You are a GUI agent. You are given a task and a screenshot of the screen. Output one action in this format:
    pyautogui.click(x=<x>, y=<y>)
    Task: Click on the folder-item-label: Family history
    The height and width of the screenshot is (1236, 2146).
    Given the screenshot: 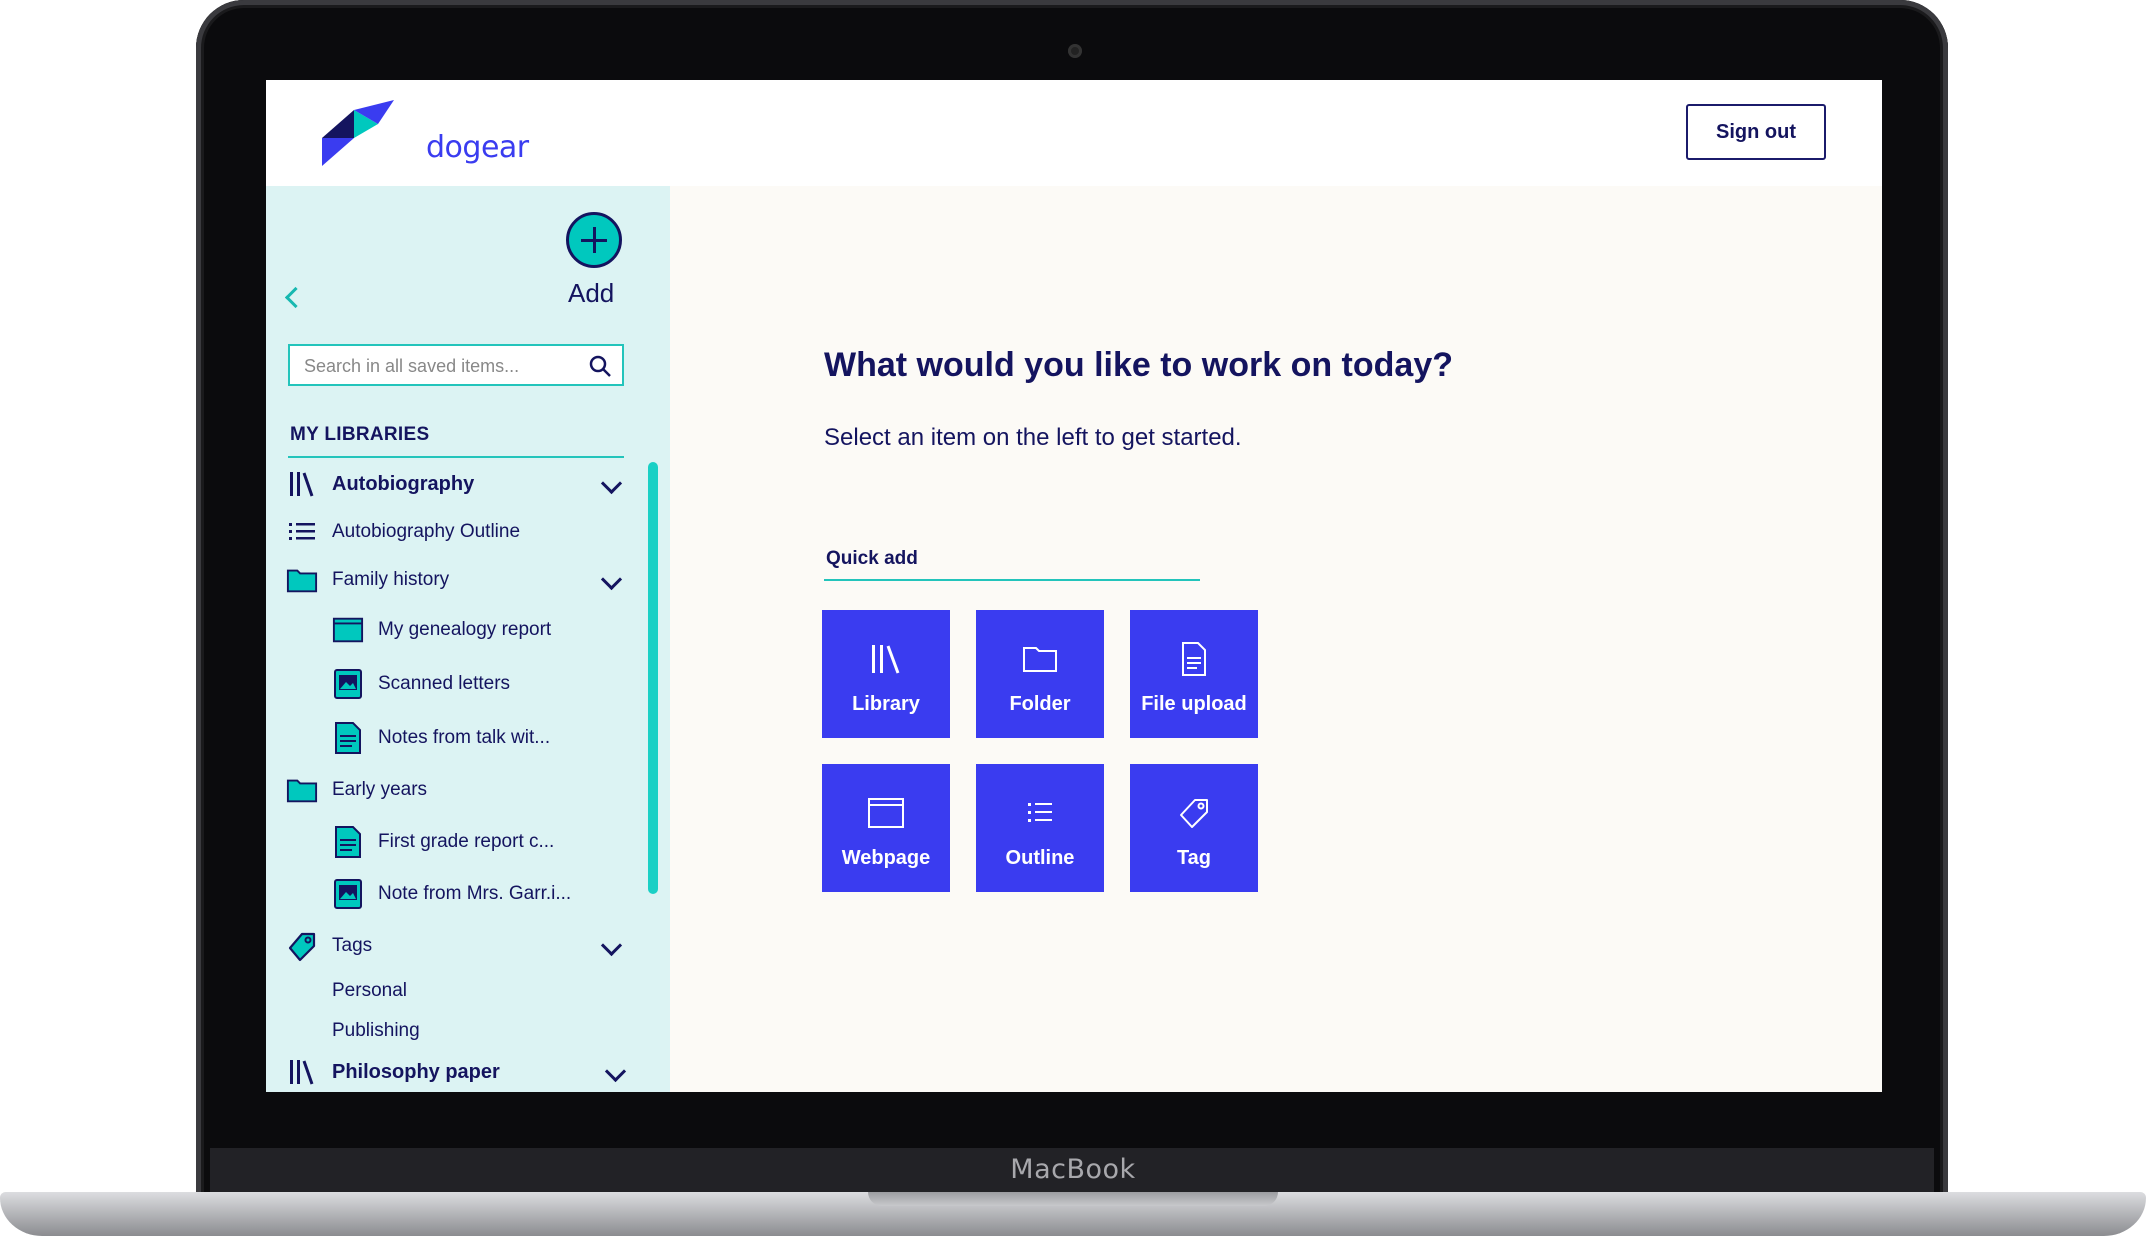 What is the action you would take?
    pyautogui.click(x=391, y=579)
    